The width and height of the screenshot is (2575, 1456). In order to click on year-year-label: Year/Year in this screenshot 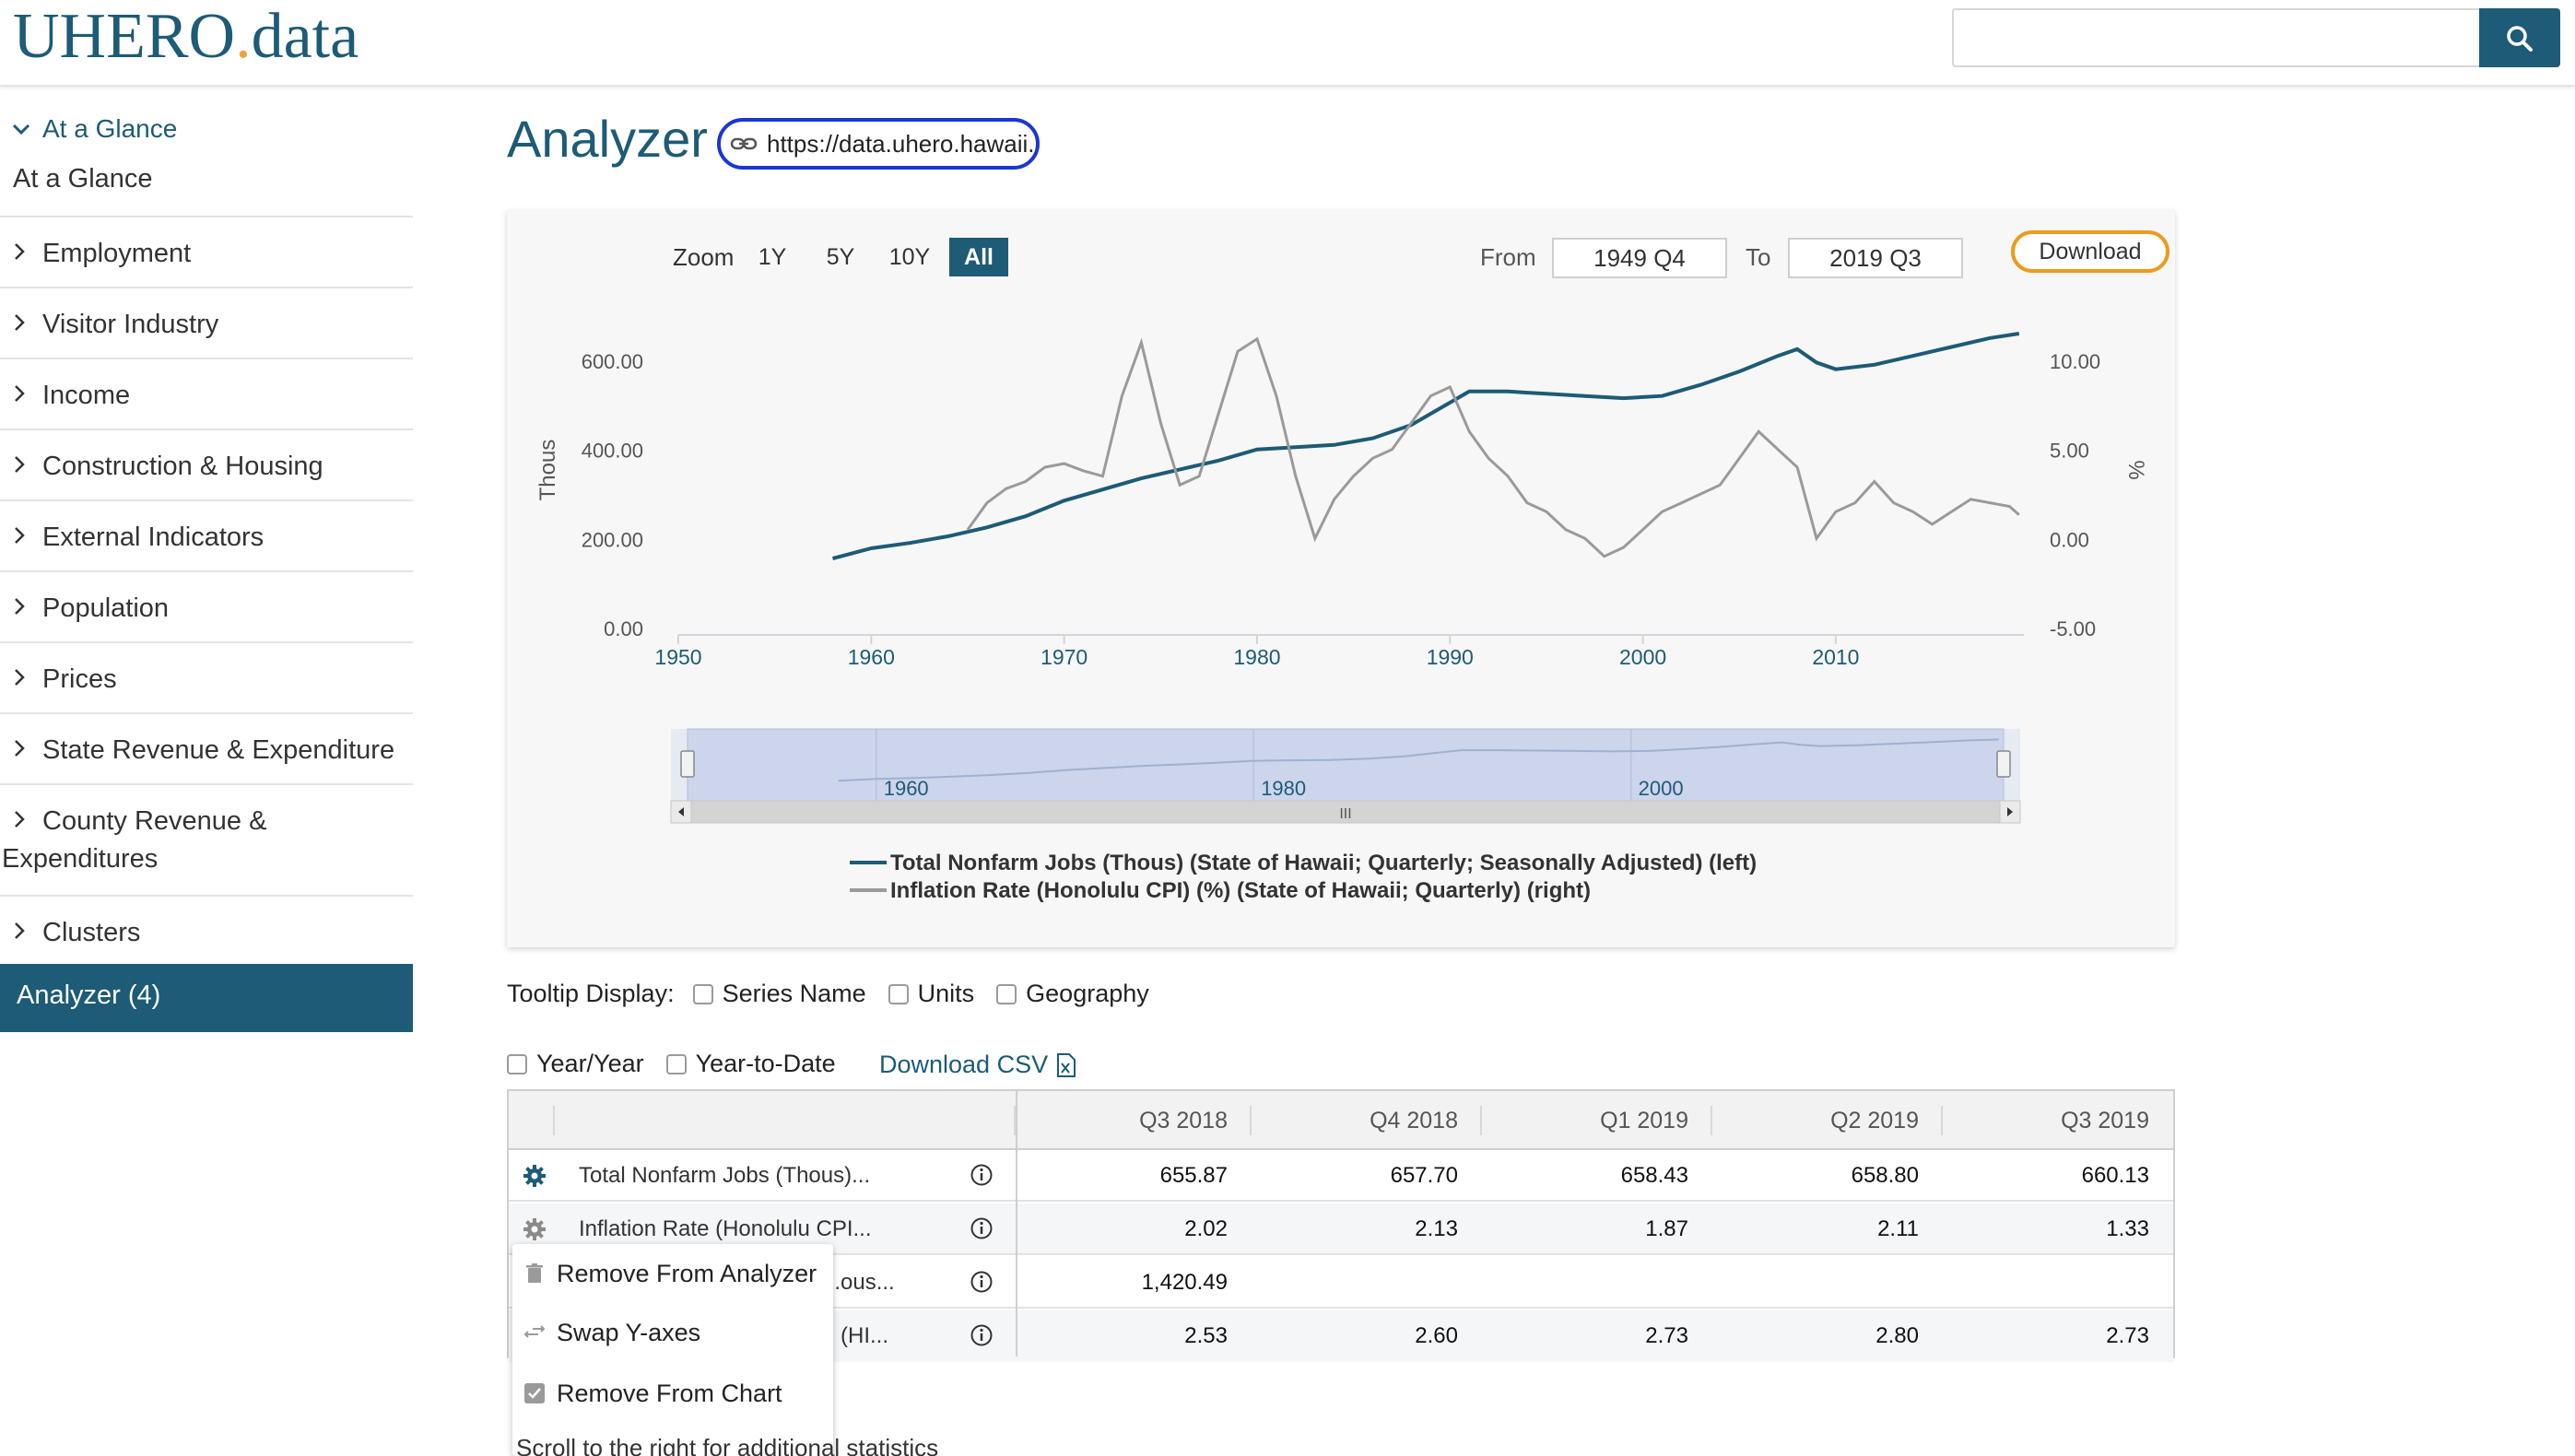, I will do `click(590, 1063)`.